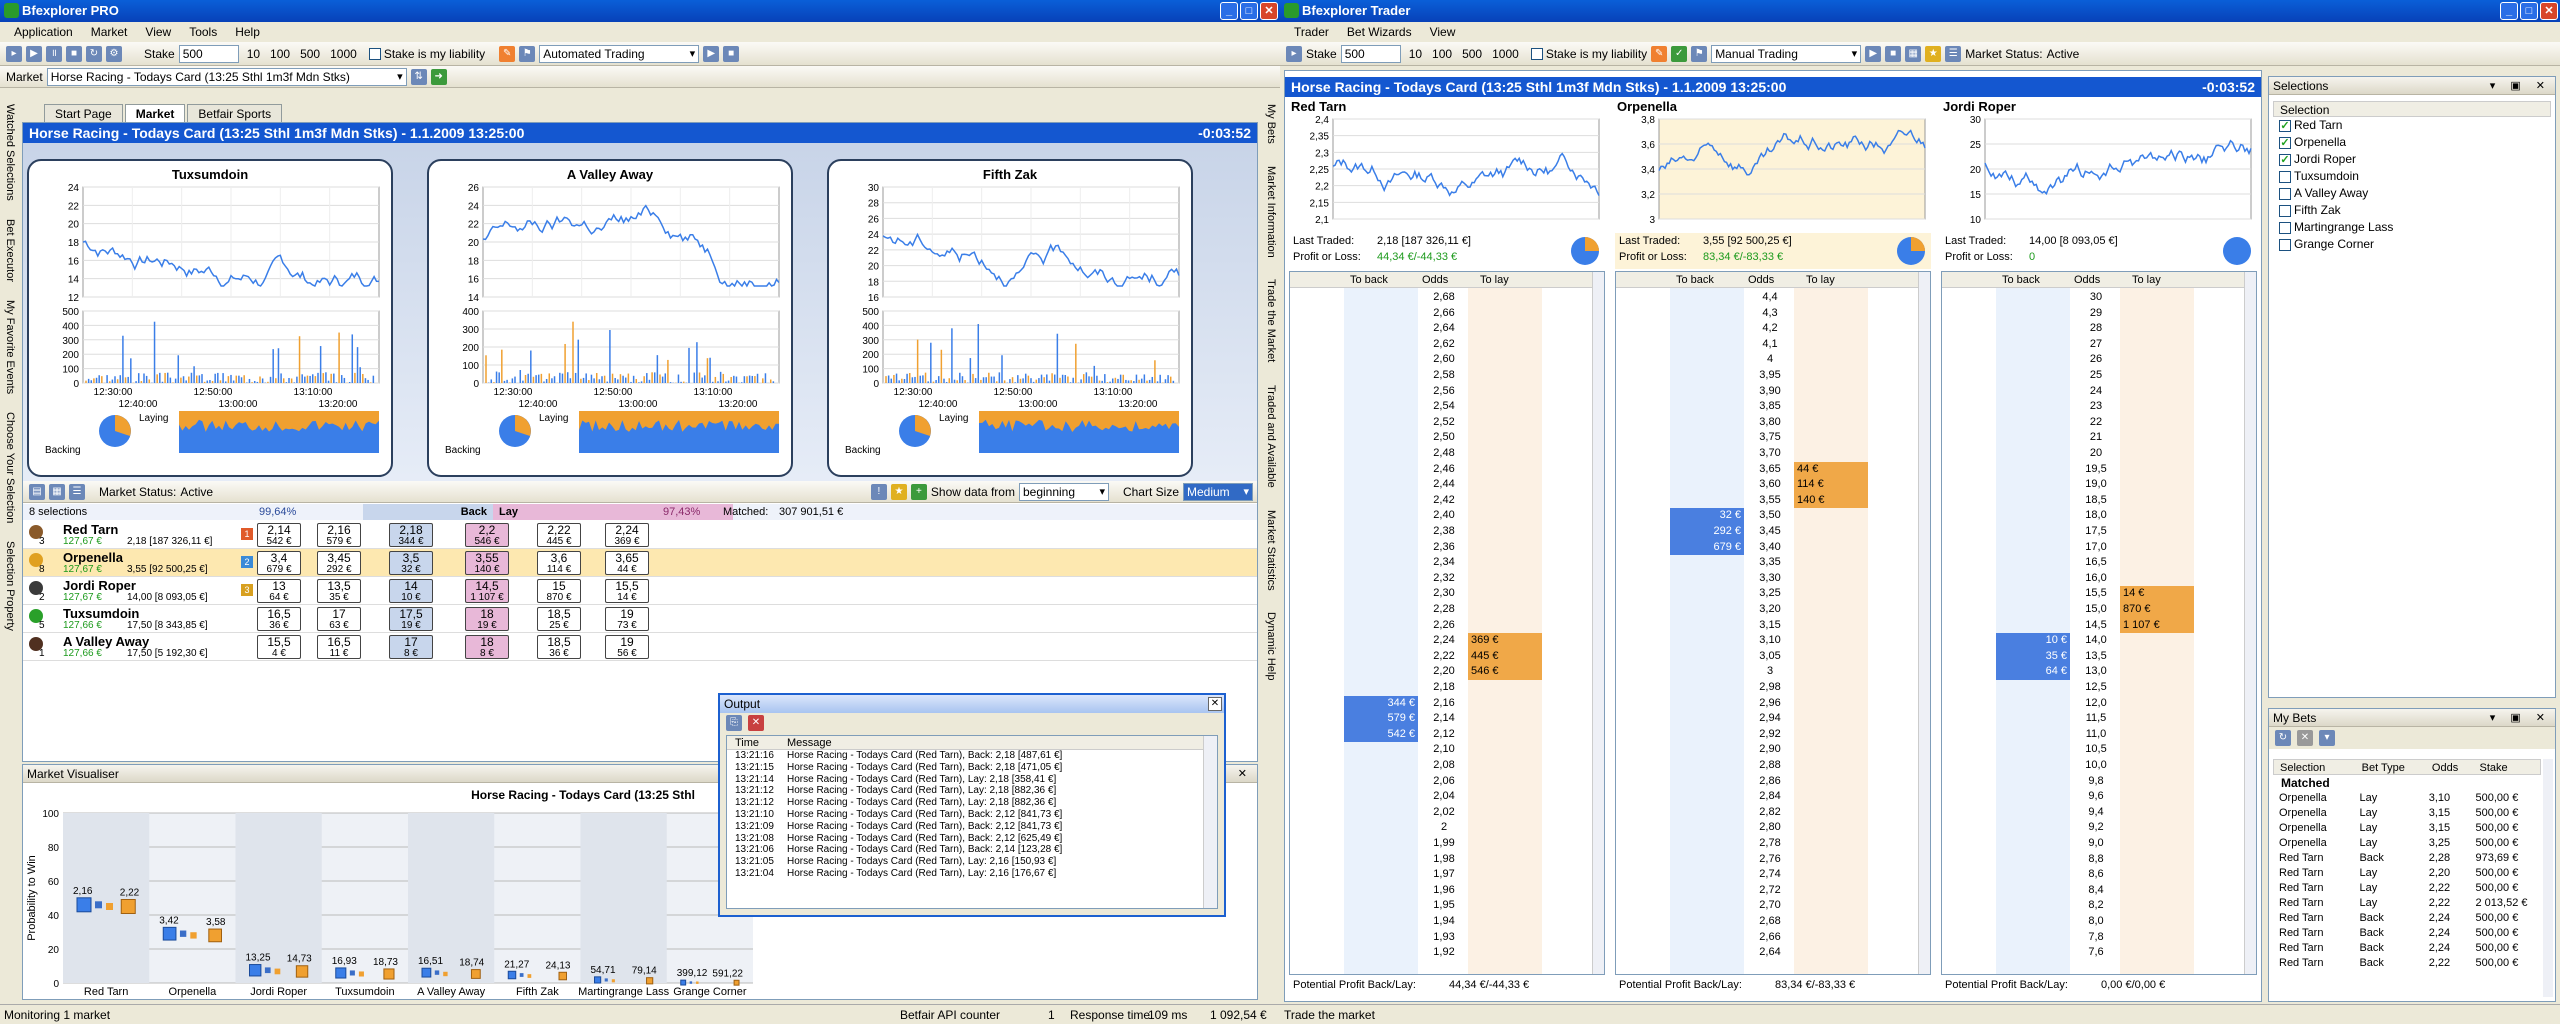 This screenshot has width=2560, height=1024. I want to click on price-button-back-3: 17,5 19 €, so click(411, 619).